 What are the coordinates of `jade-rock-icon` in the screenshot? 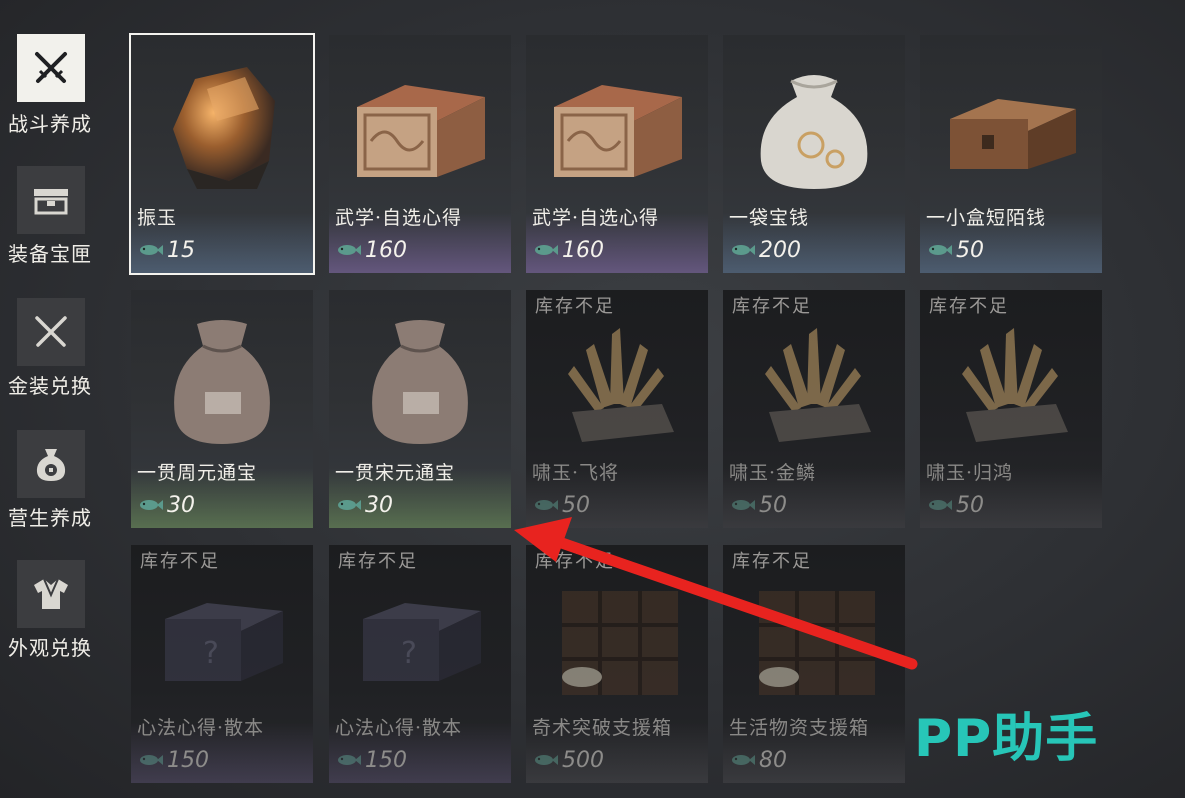 It's located at (224, 128).